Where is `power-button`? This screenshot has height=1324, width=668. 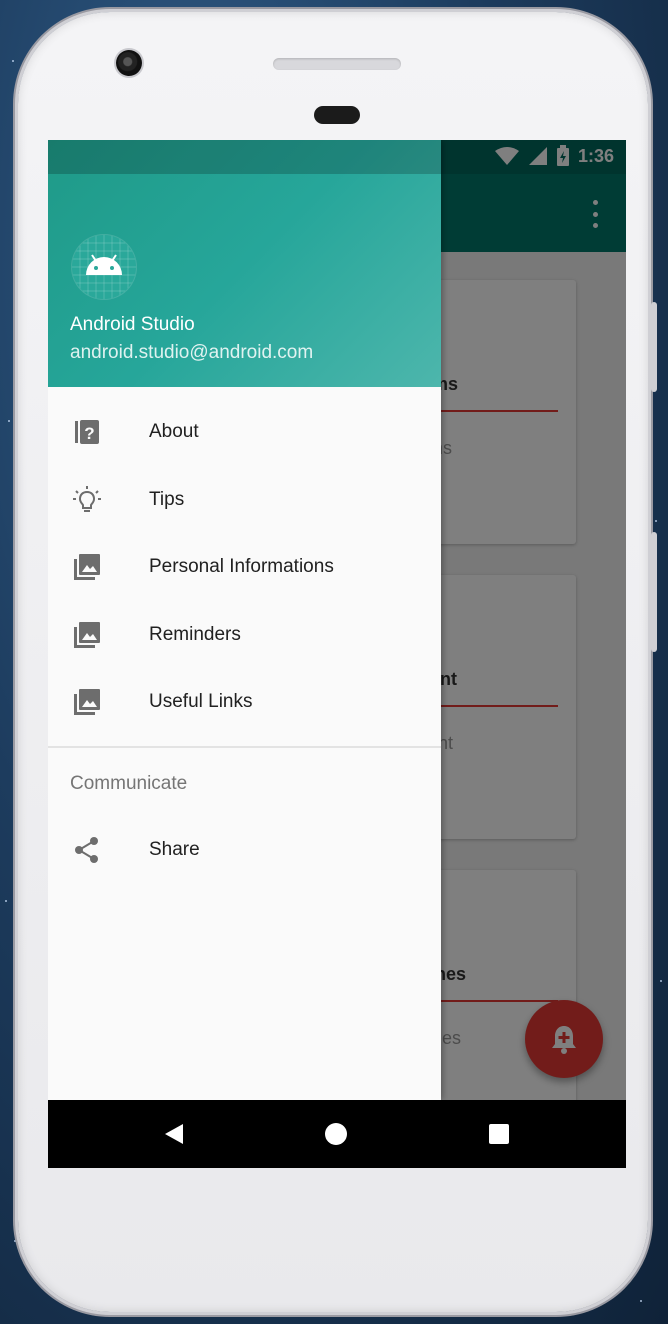
power-button is located at coordinates (654, 592).